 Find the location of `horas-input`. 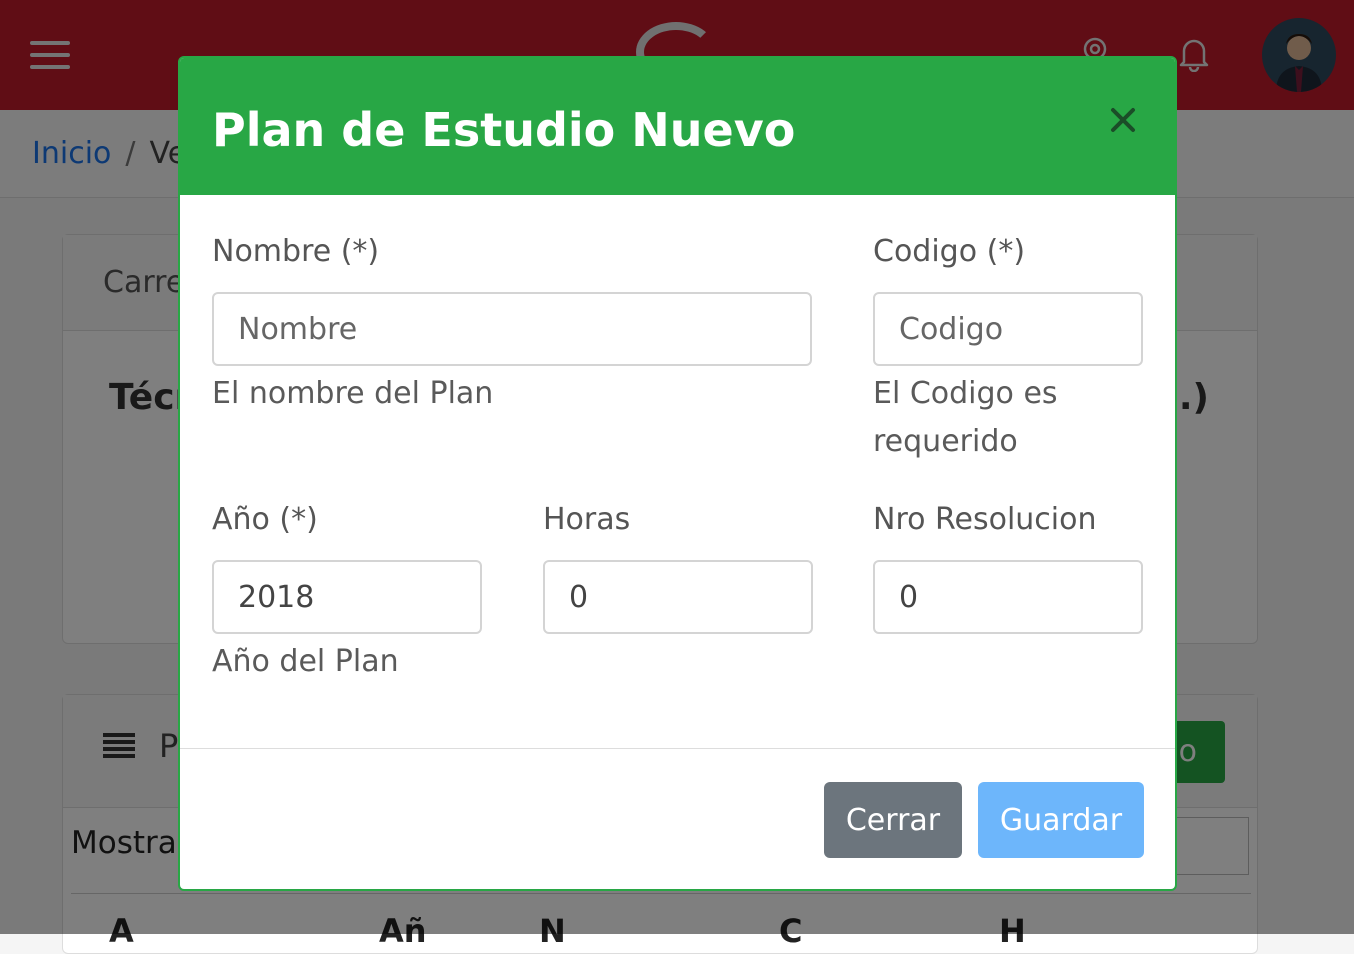

horas-input is located at coordinates (678, 597).